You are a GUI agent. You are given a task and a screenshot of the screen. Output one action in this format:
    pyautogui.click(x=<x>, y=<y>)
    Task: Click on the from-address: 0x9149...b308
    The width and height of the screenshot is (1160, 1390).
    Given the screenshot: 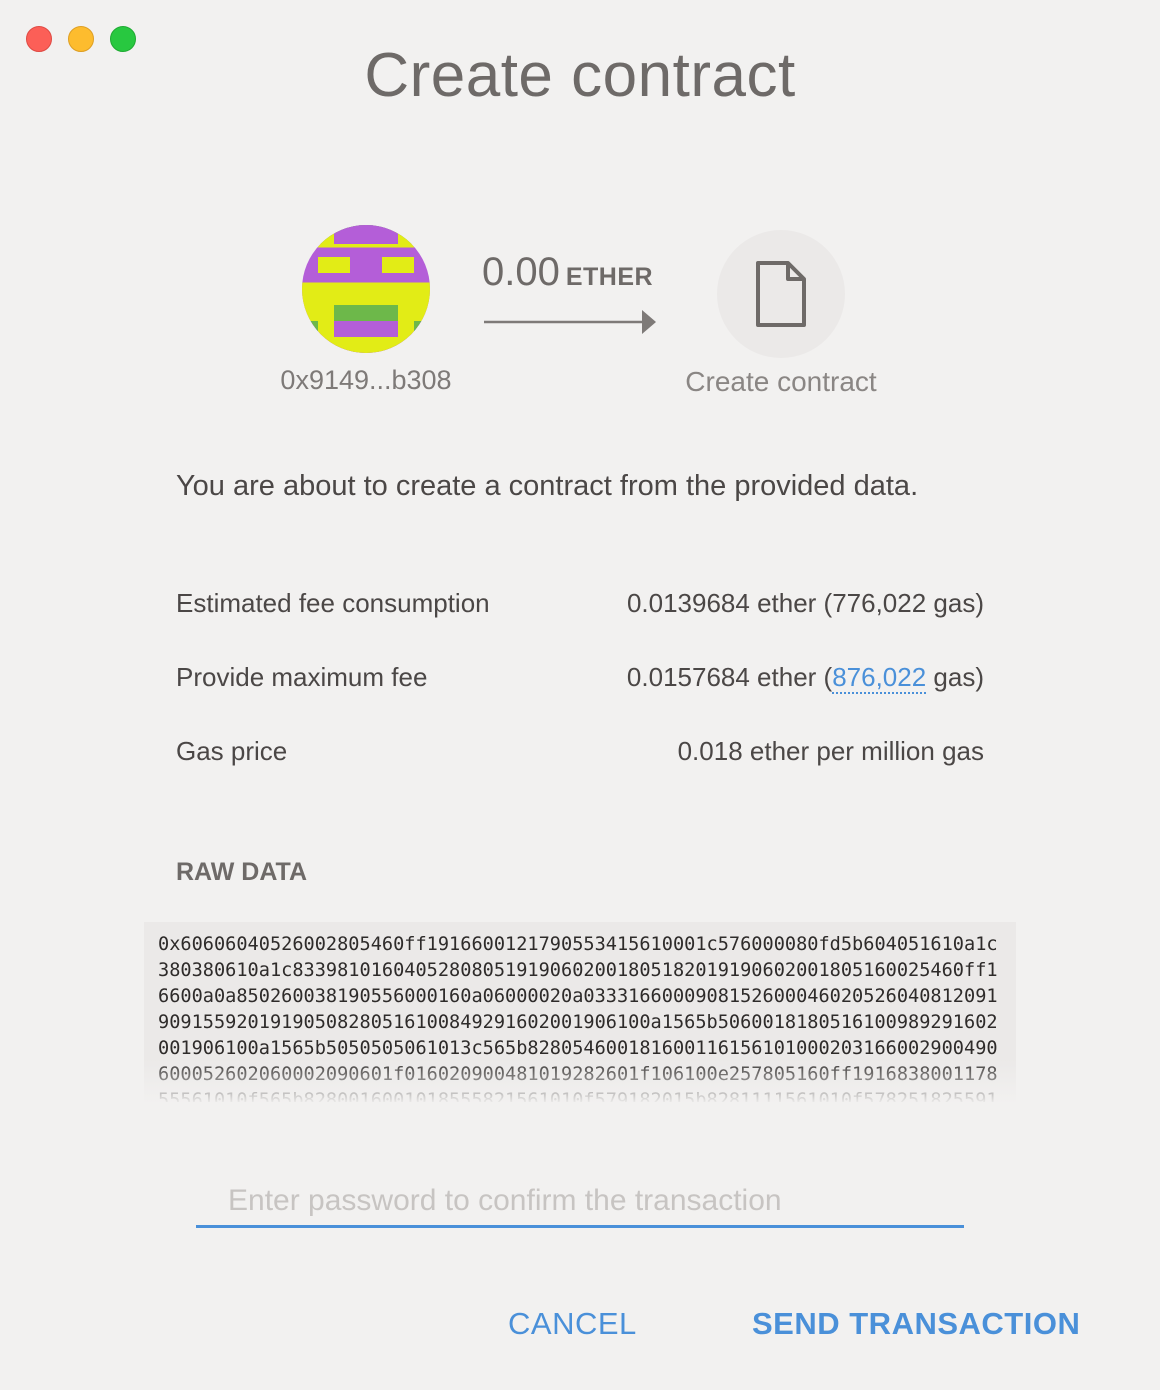 What is the action you would take?
    pyautogui.click(x=366, y=380)
    